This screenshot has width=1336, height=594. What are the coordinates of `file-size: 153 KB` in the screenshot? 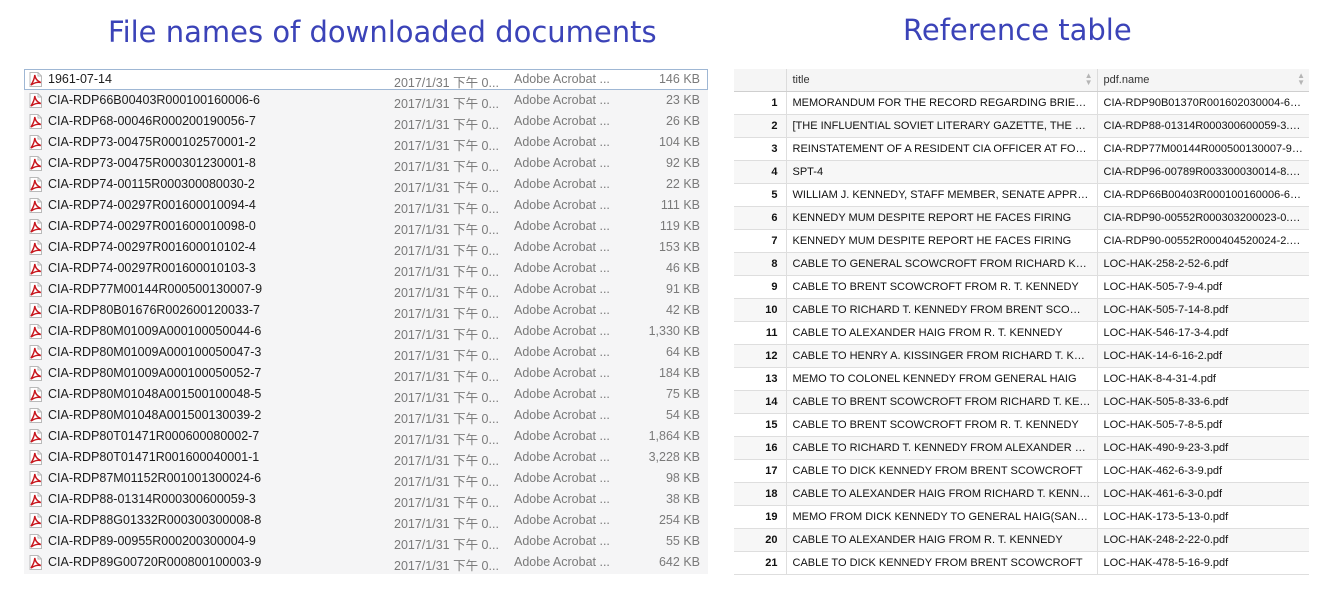 It's located at (679, 247).